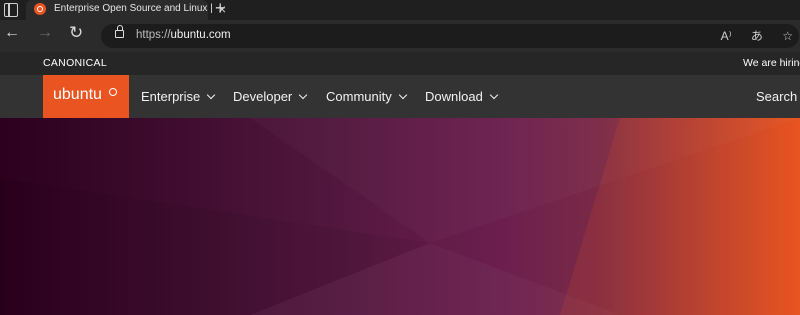  What do you see at coordinates (12, 33) in the screenshot?
I see `back-icon: ←` at bounding box center [12, 33].